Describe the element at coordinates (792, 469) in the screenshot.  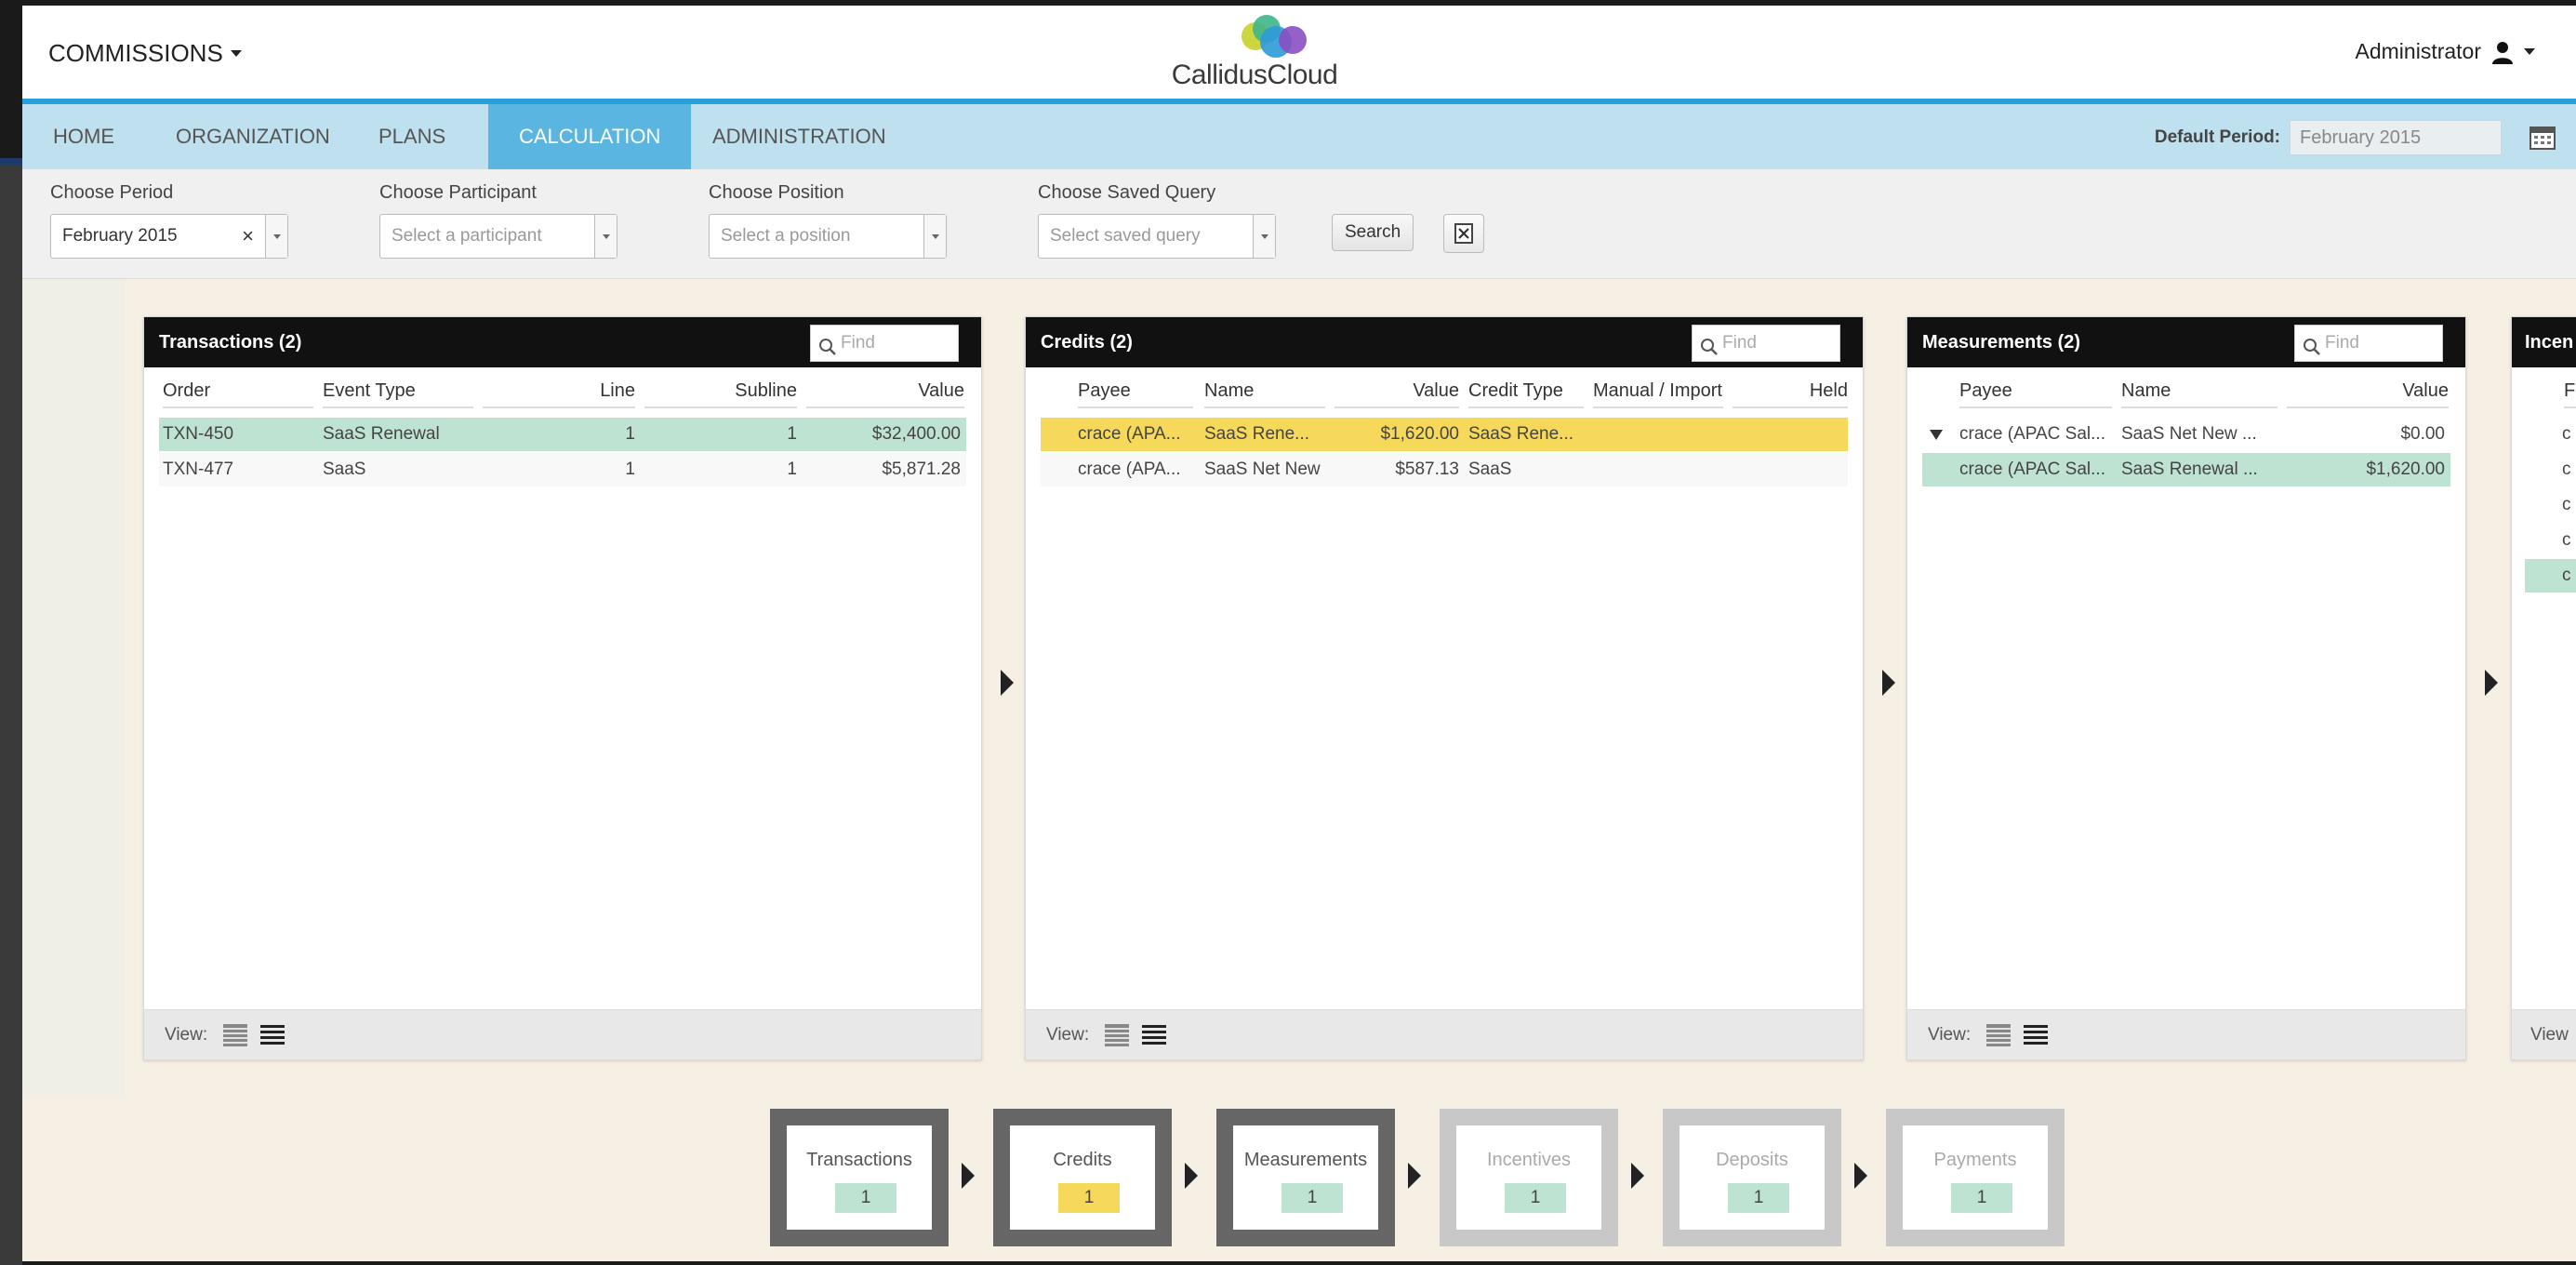
I see `cell-subline: 1` at that location.